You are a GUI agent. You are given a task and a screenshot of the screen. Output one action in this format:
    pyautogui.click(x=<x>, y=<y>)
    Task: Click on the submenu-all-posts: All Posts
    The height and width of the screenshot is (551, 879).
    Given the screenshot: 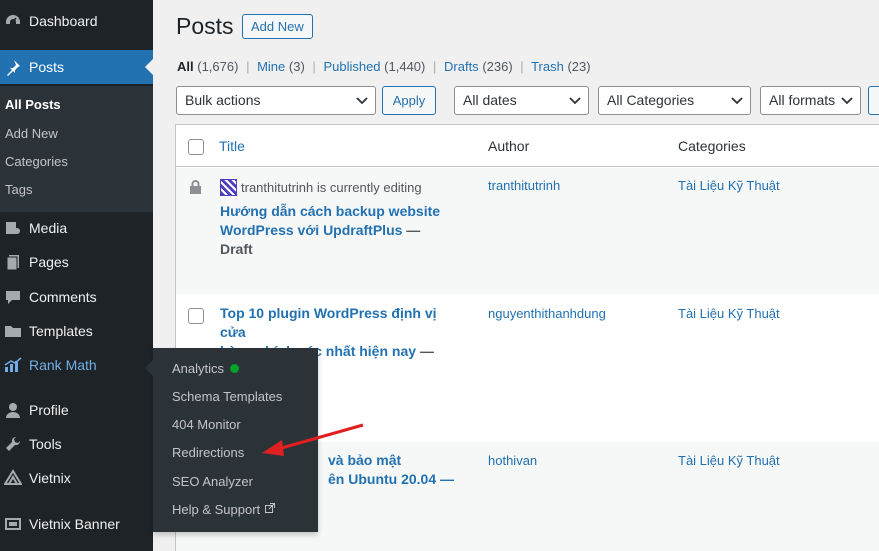 What is the action you would take?
    pyautogui.click(x=33, y=104)
    